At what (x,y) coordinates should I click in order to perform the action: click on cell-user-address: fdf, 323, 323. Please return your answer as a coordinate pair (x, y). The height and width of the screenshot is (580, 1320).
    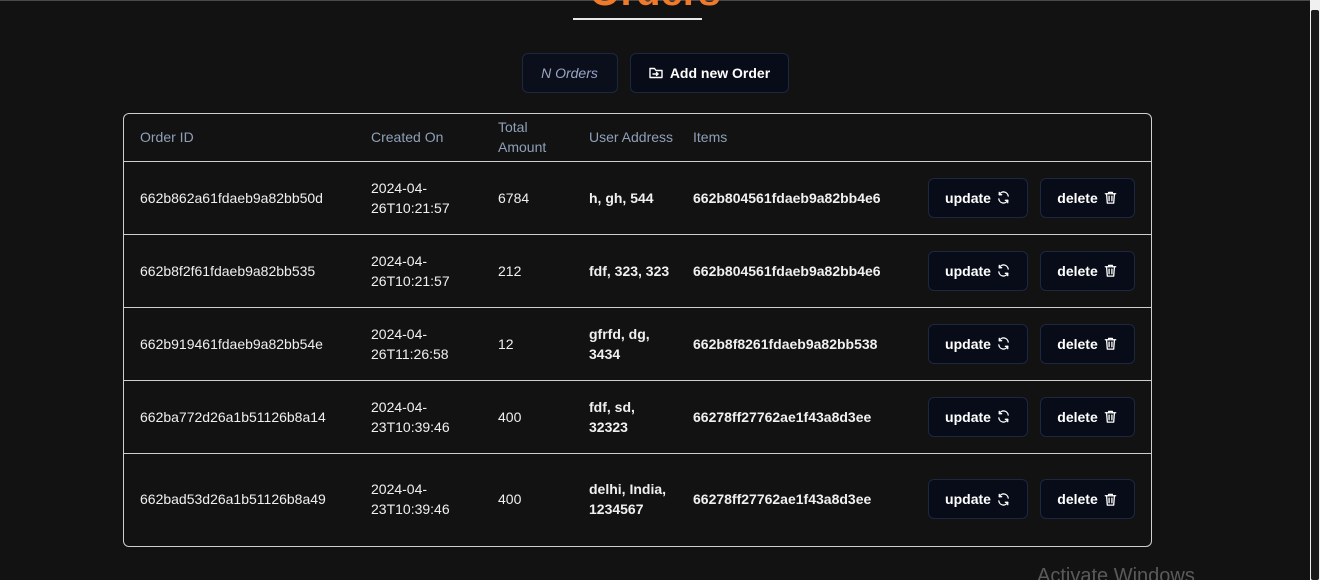
    Looking at the image, I should click on (625, 271).